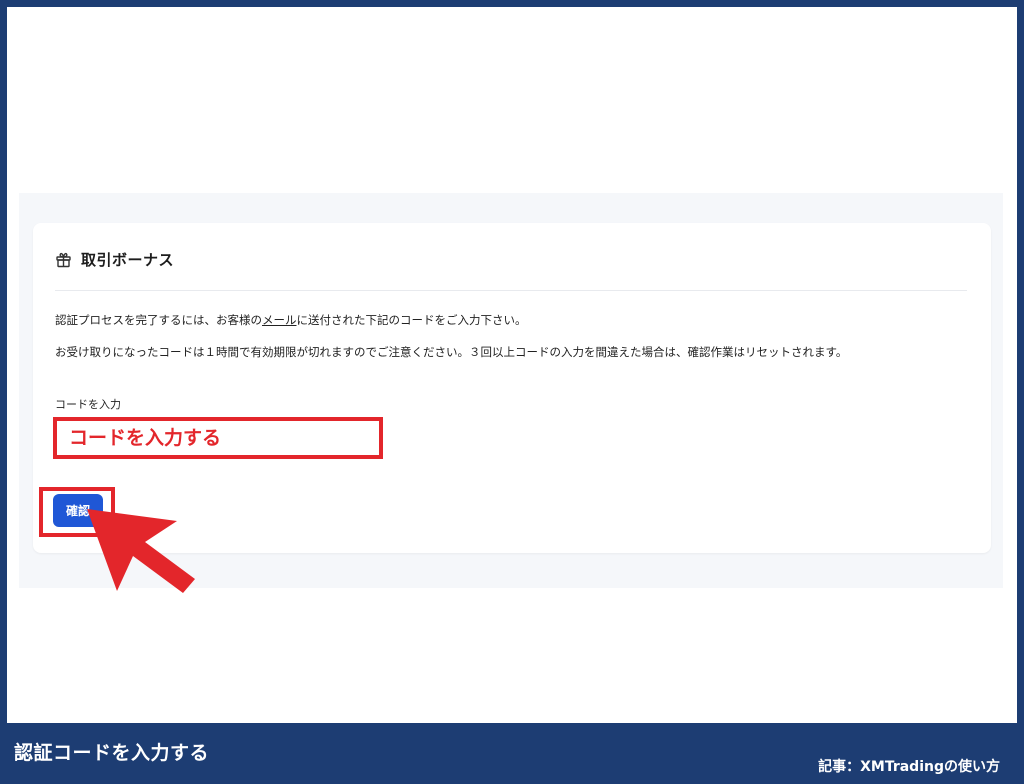 The width and height of the screenshot is (1024, 784). I want to click on footer-credit: 記事：XMTradingの使い方, so click(909, 767).